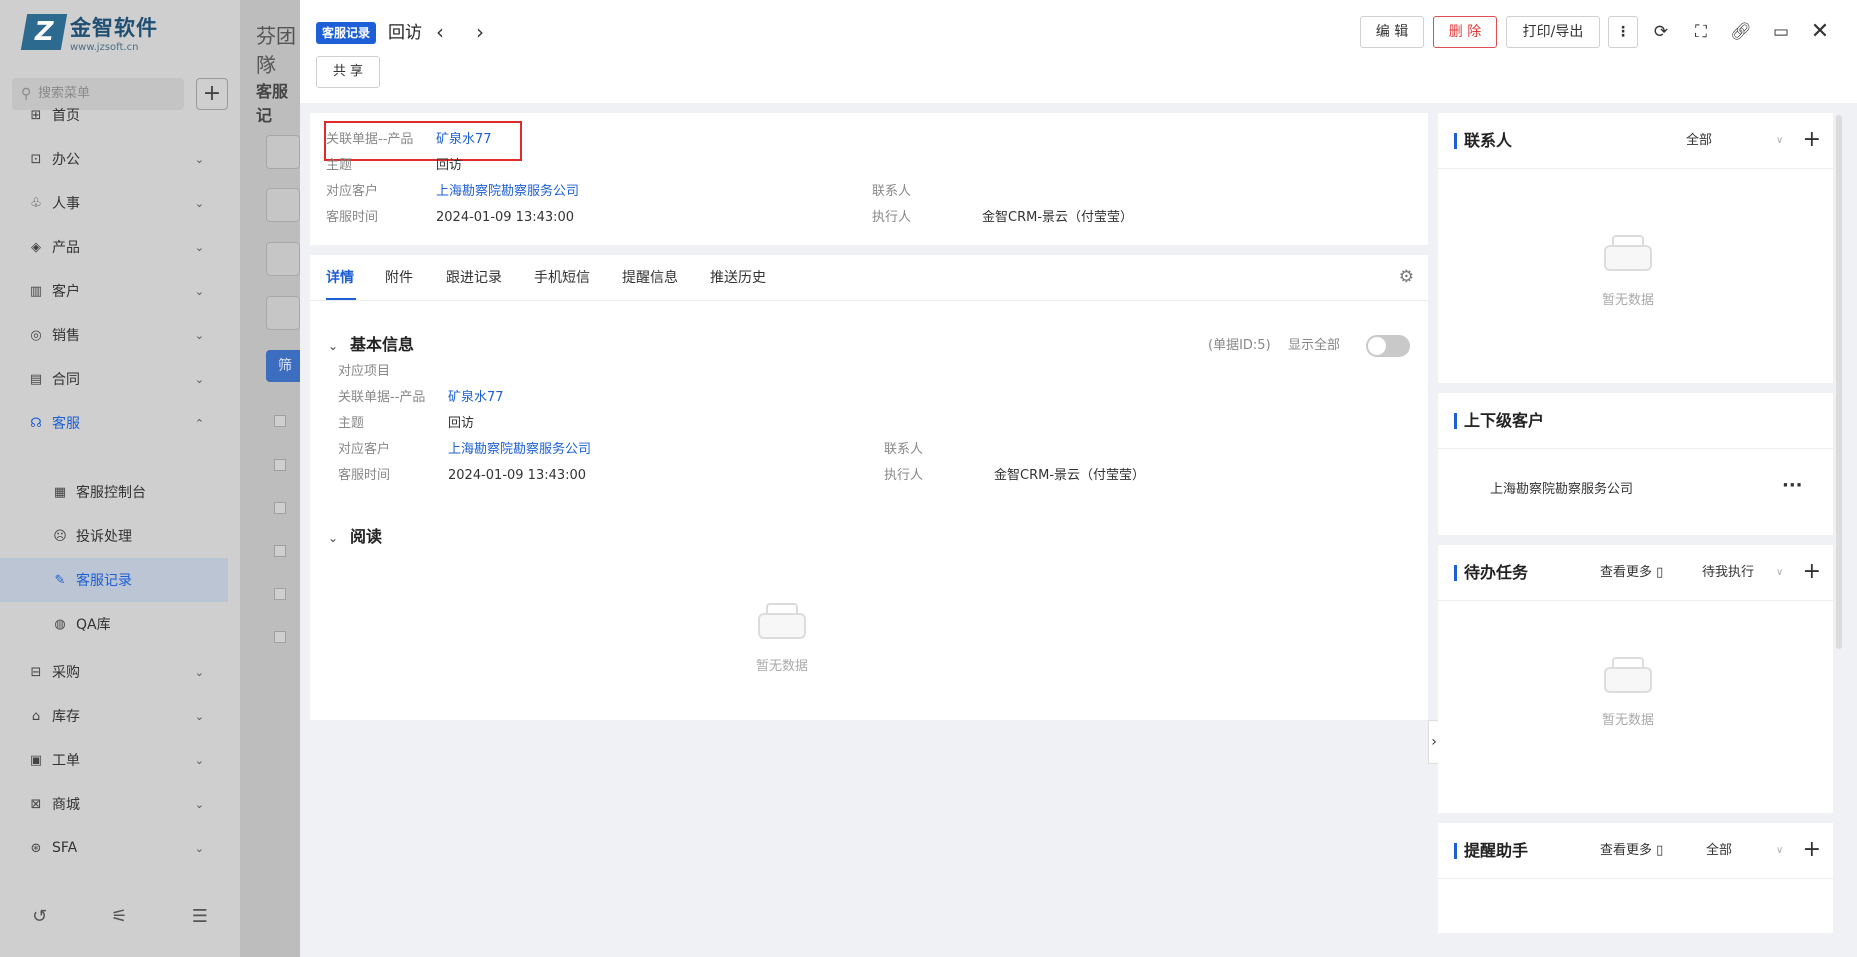 This screenshot has height=957, width=1857. What do you see at coordinates (114, 203) in the screenshot?
I see `sidebar-item-hr: ♧ 人事 ⌄` at bounding box center [114, 203].